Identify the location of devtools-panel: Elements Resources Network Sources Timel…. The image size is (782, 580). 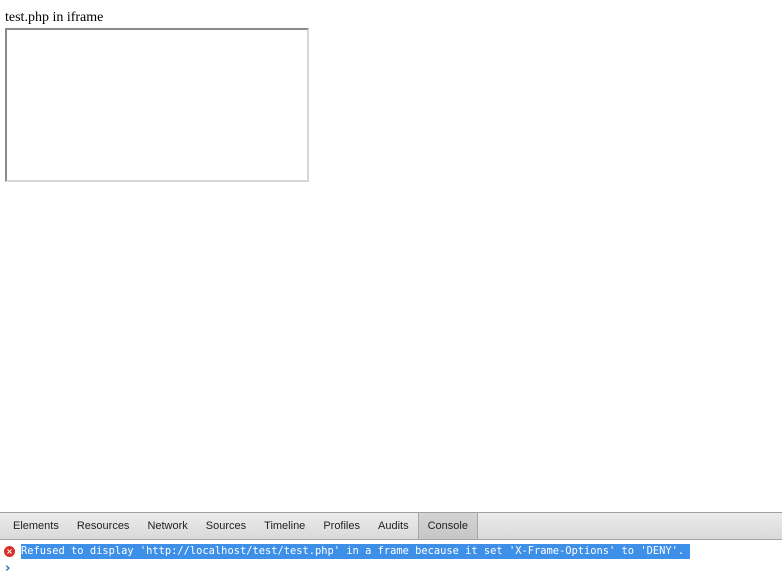
(391, 546).